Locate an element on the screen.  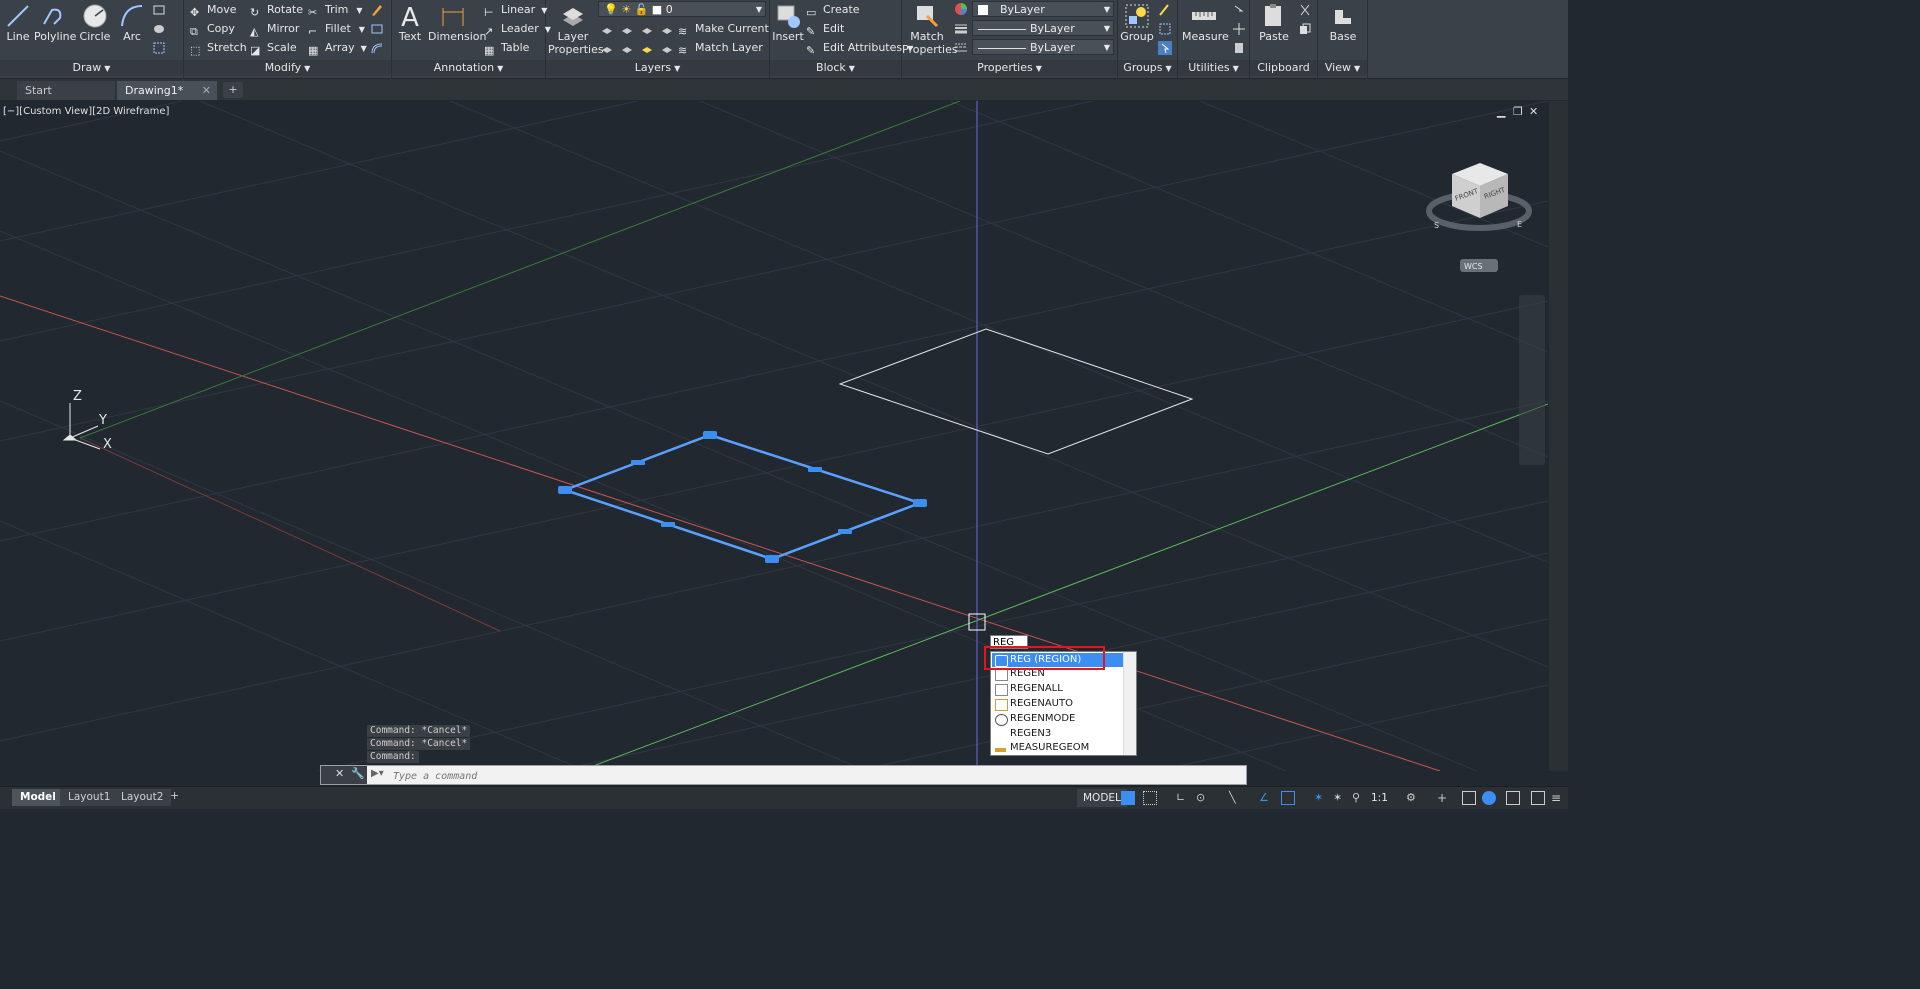
stretch-button: ⬚ Stretch is located at coordinates (218, 48).